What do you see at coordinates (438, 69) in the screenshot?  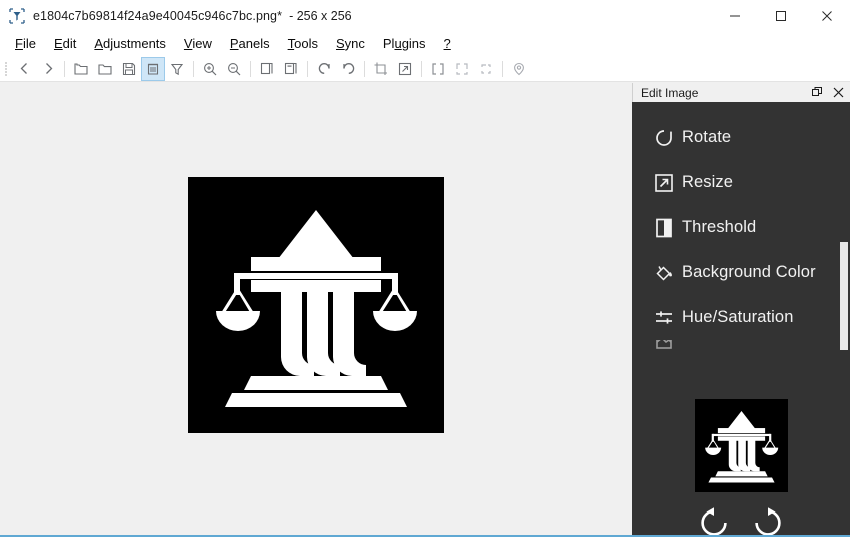 I see `select-all-icon` at bounding box center [438, 69].